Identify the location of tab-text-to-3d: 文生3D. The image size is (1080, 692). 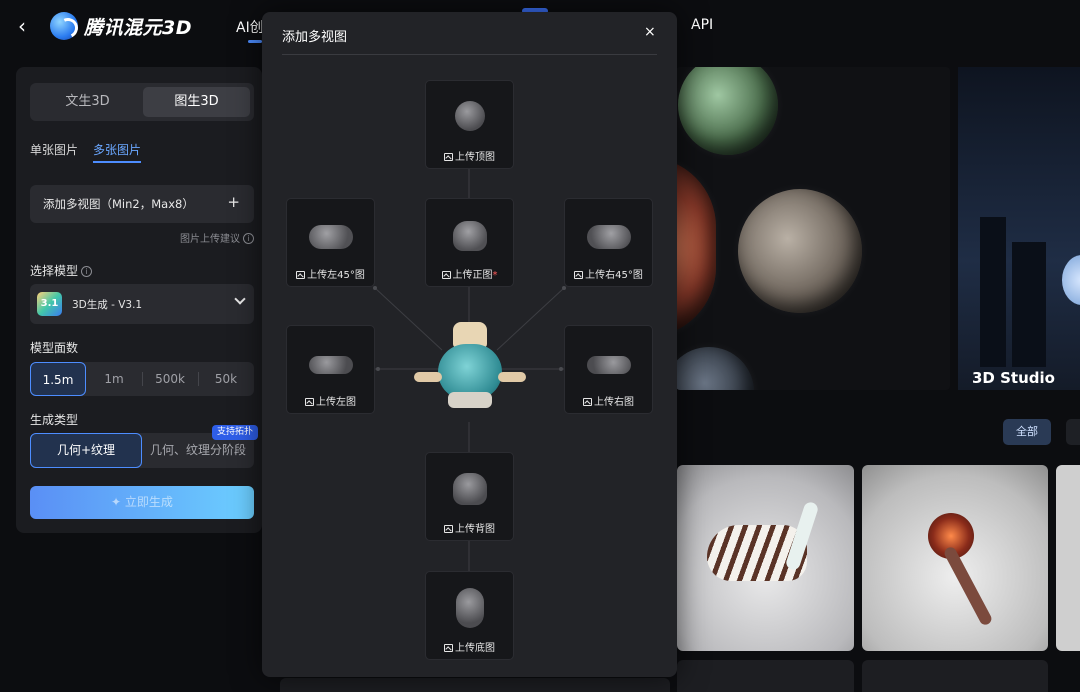
(87, 102).